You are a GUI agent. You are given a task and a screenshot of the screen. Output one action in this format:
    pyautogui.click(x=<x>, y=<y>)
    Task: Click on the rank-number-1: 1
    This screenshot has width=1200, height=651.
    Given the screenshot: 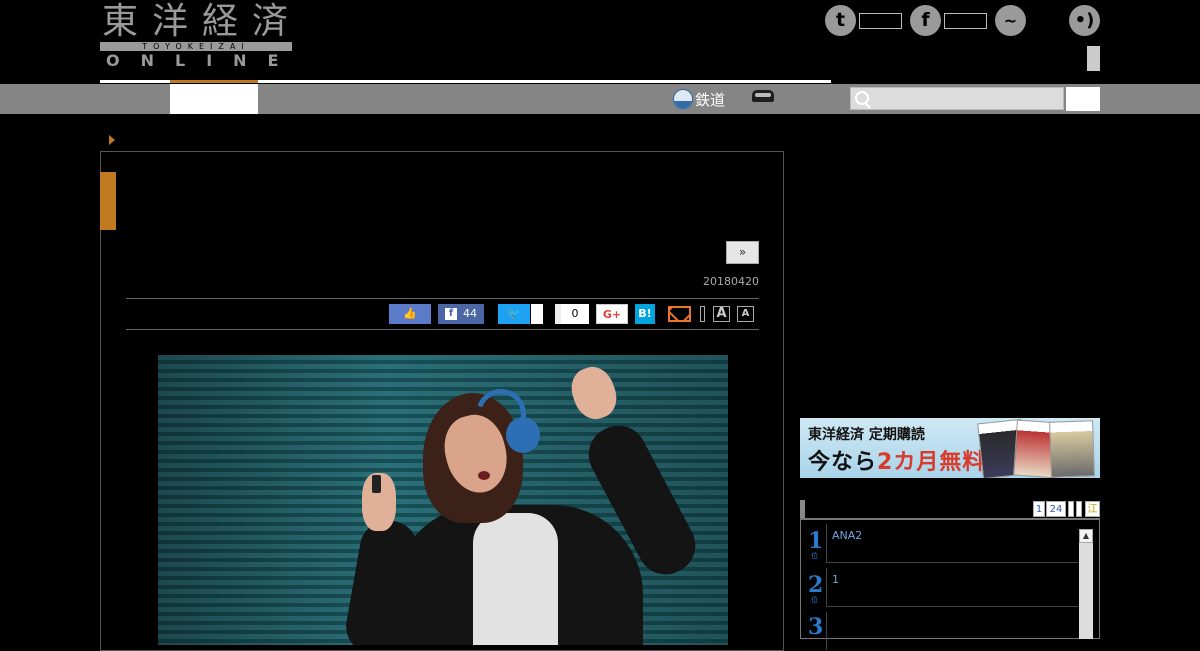 What is the action you would take?
    pyautogui.click(x=816, y=541)
    